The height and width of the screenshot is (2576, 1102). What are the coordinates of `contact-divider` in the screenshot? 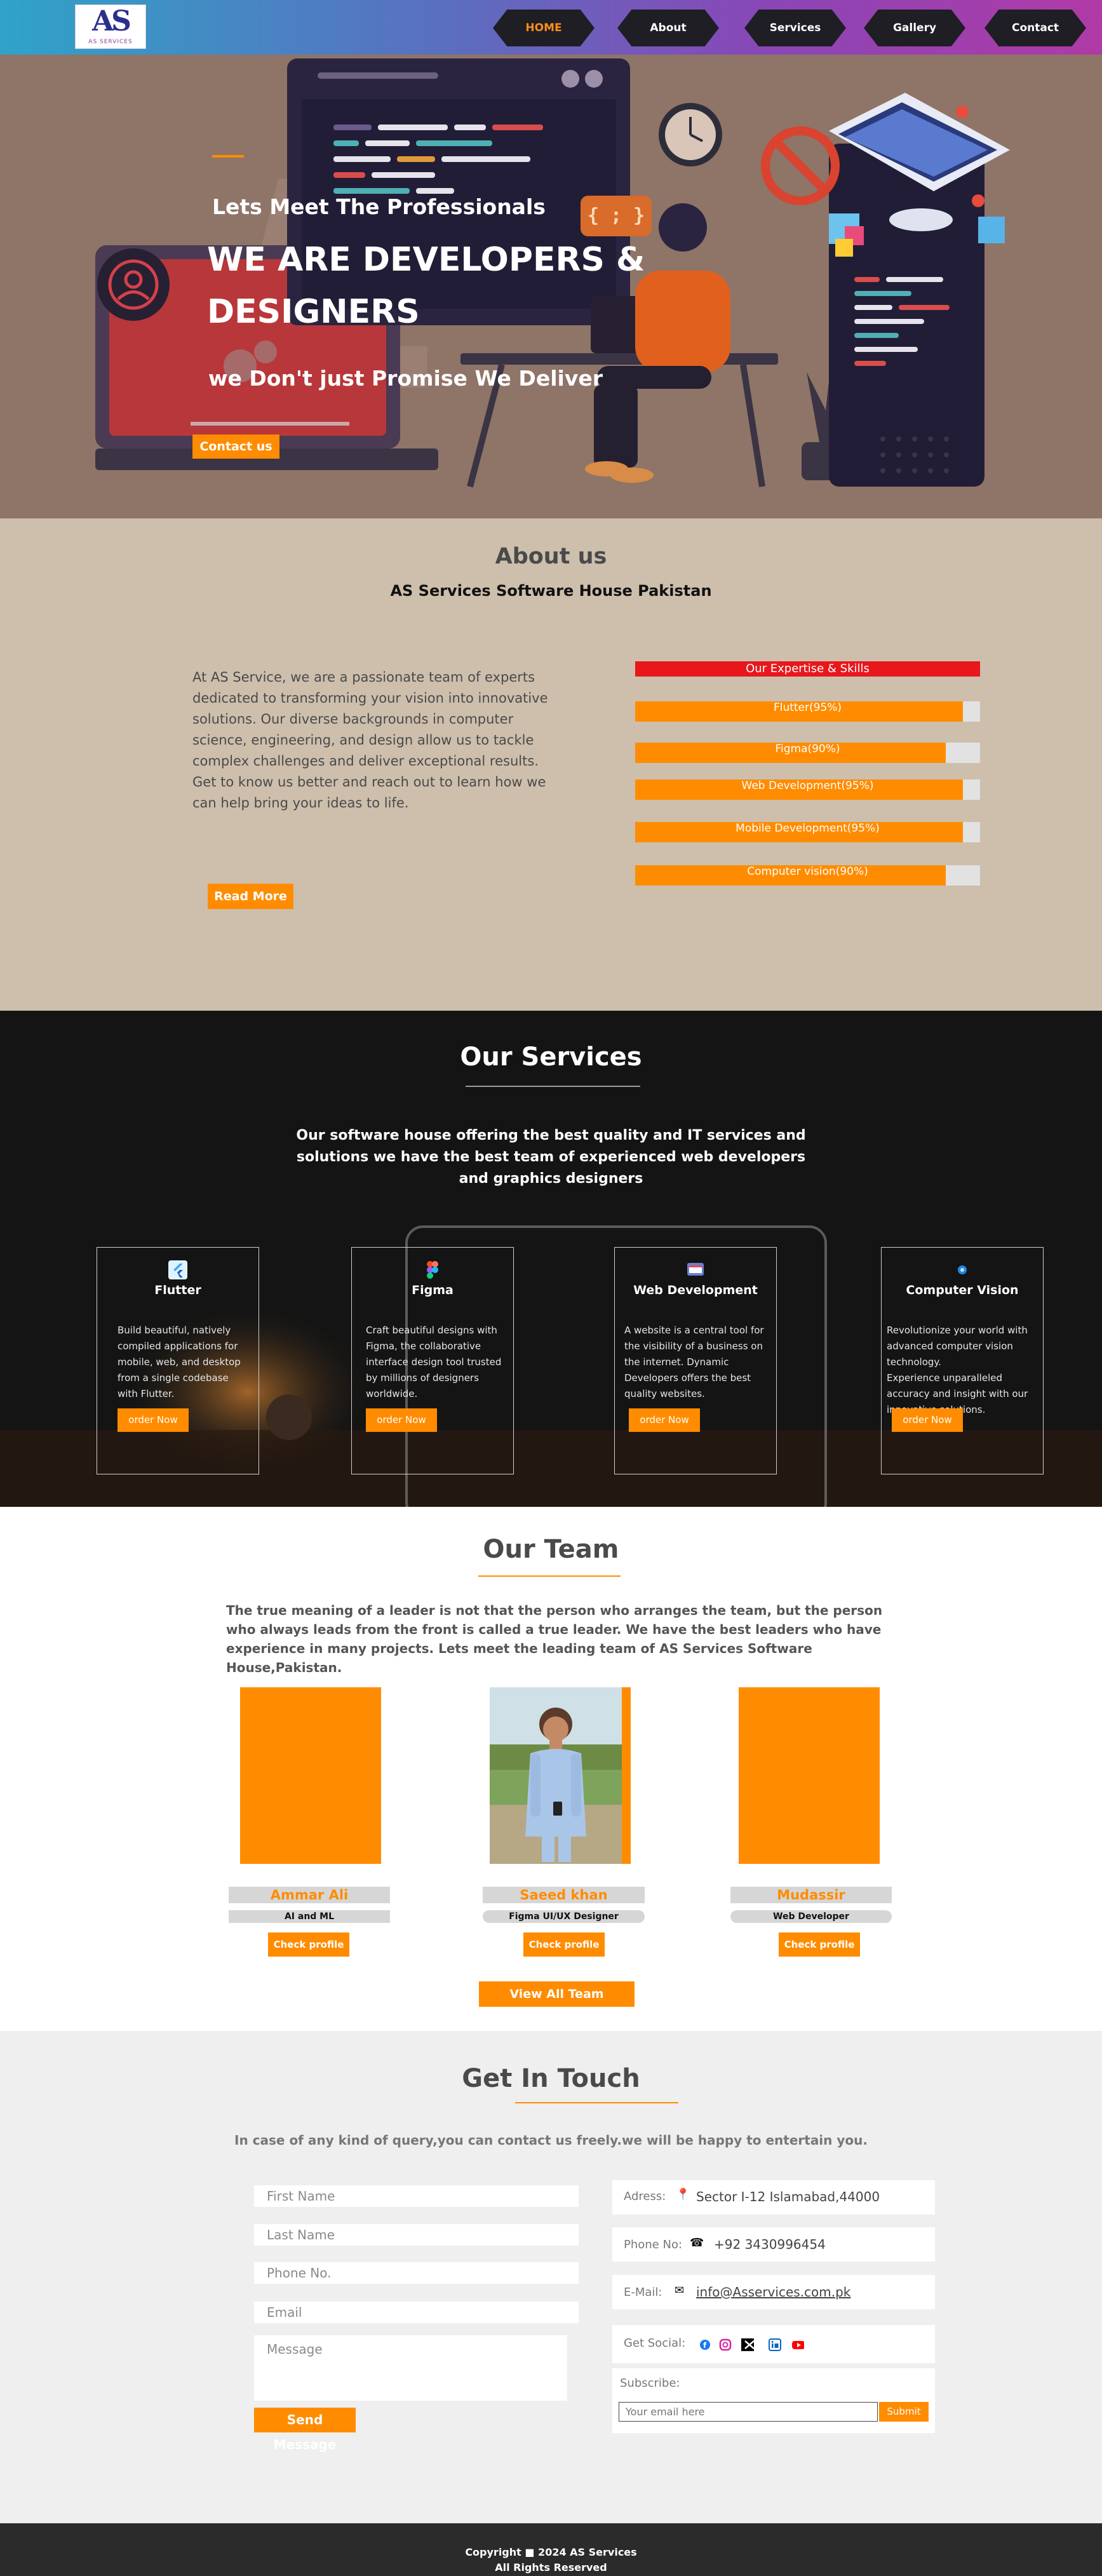 It's located at (596, 2102).